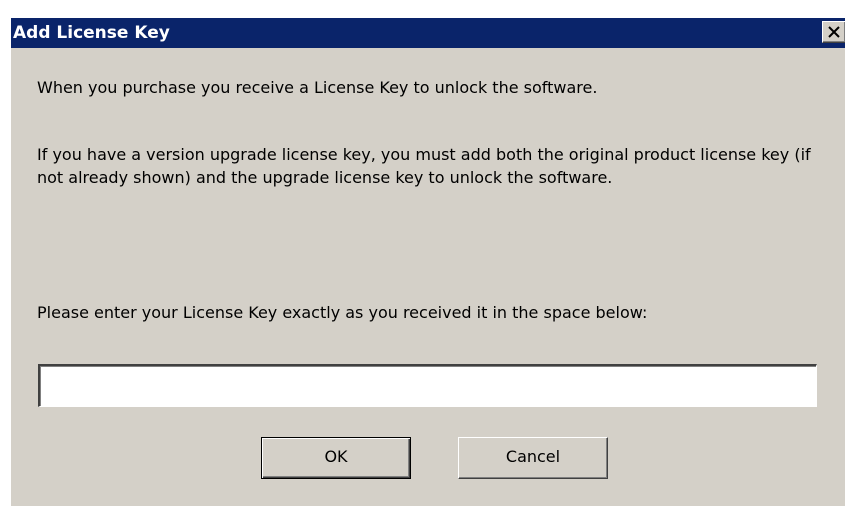 The height and width of the screenshot is (506, 845). Describe the element at coordinates (336, 458) in the screenshot. I see `ok-button: OK` at that location.